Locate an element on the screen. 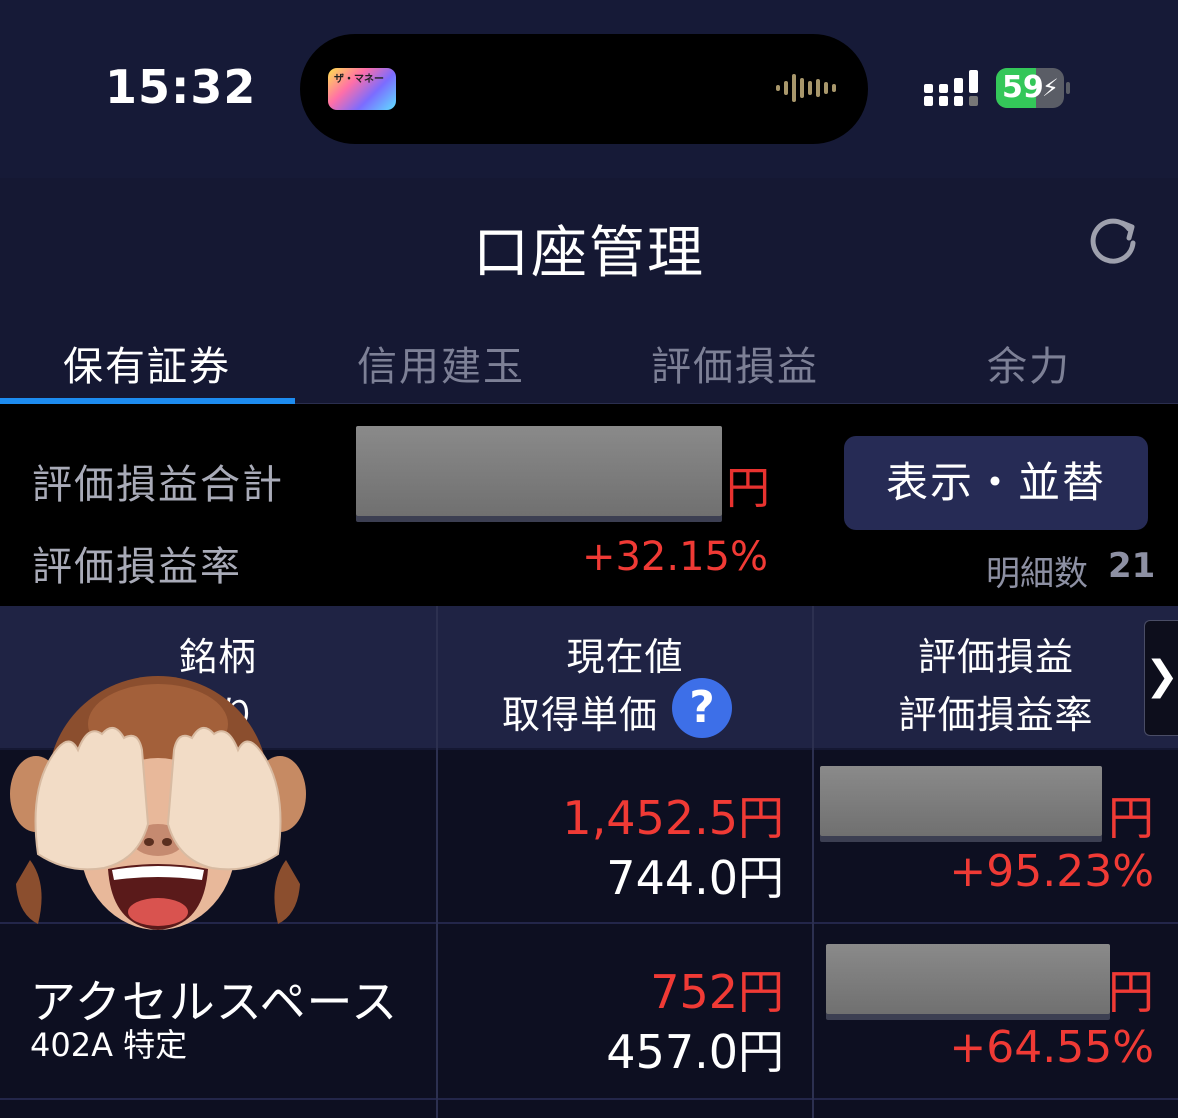 This screenshot has height=1118, width=1178. tab-holdings: 保有証券 is located at coordinates (147, 363).